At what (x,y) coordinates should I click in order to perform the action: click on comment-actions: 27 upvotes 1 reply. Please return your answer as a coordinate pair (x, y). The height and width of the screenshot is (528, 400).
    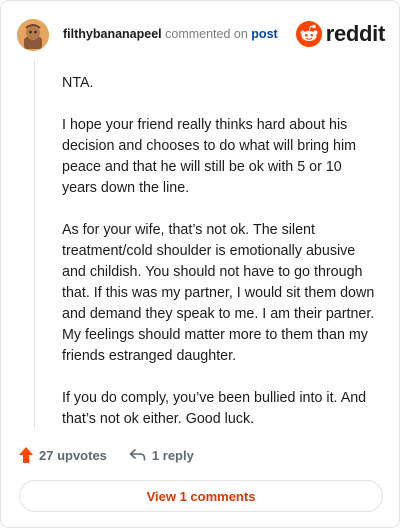
    Looking at the image, I should click on (200, 455).